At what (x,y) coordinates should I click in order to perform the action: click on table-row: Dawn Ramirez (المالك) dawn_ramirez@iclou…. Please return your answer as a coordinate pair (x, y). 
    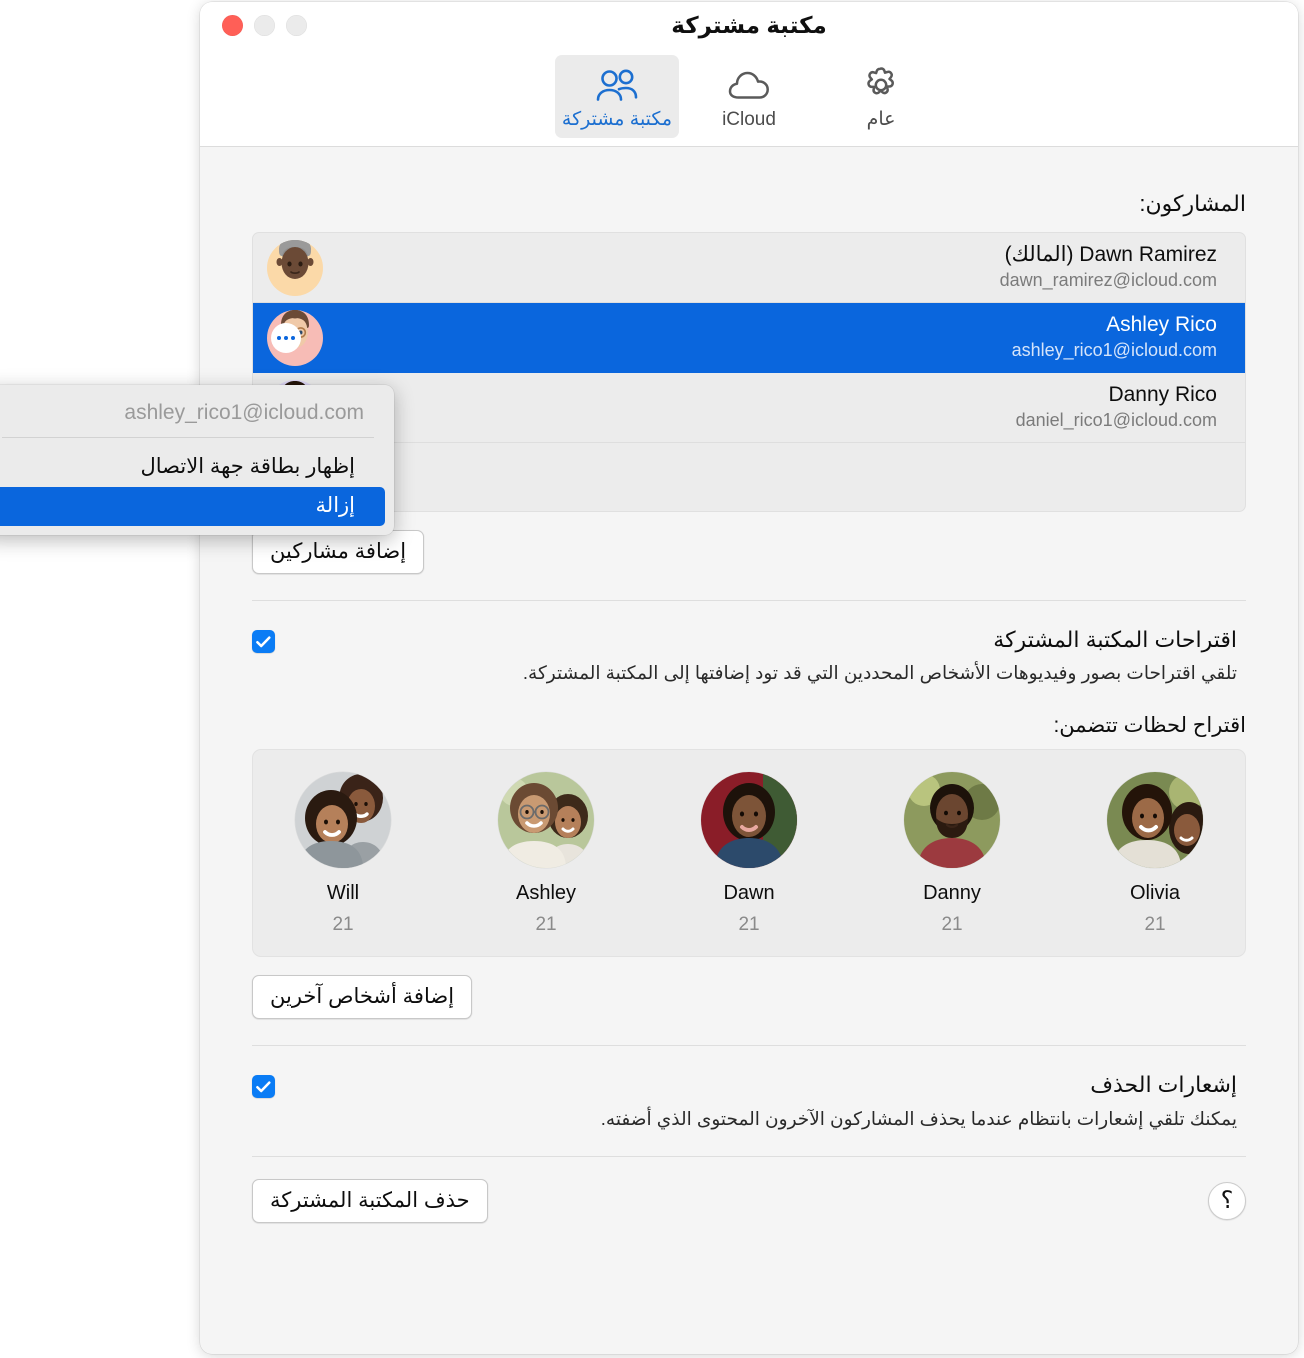
    Looking at the image, I should click on (749, 268).